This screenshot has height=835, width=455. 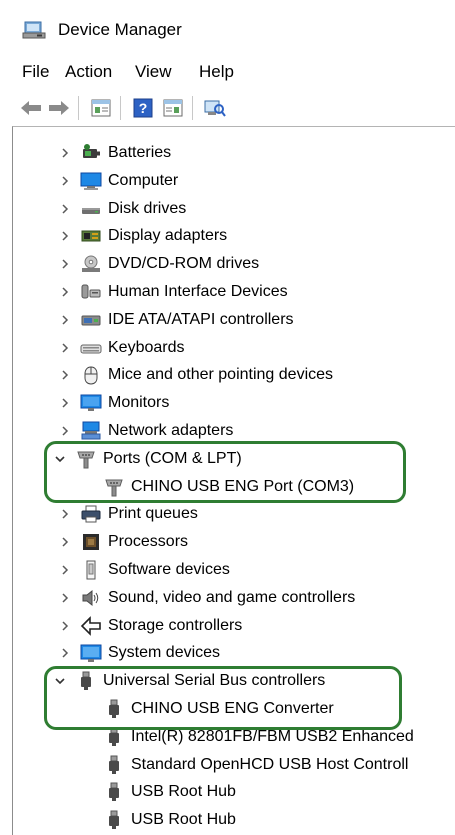 I want to click on keyboard-icon, so click(x=91, y=348).